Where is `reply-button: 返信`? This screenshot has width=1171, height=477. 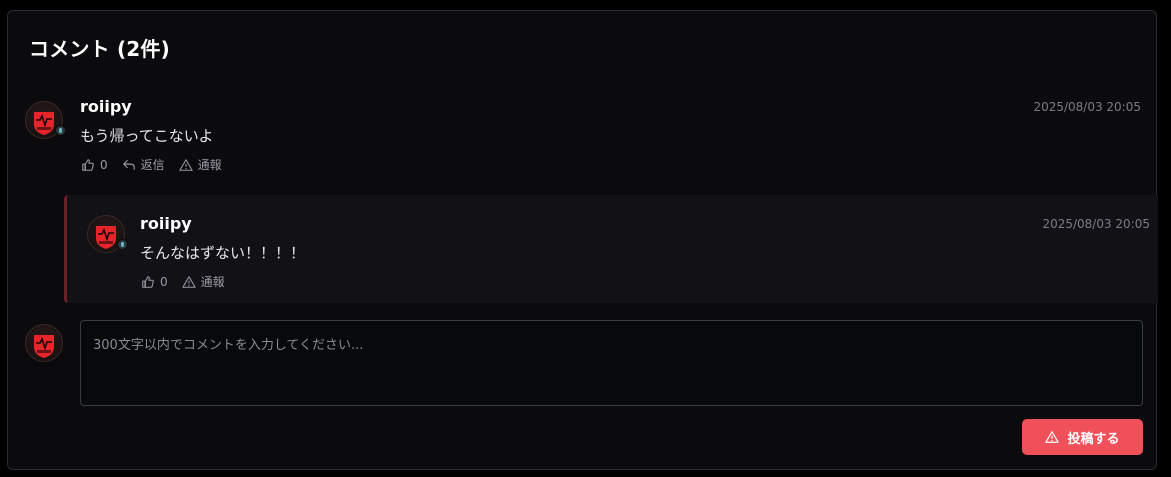
reply-button: 返信 is located at coordinates (143, 164).